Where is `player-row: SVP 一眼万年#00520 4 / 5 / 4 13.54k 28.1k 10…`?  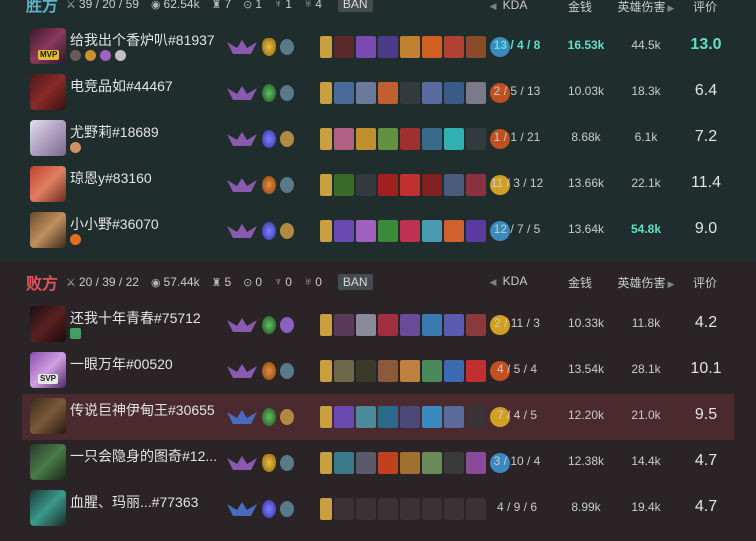
player-row: SVP 一眼万年#00520 4 / 5 / 4 13.54k 28.1k 10… is located at coordinates (378, 371).